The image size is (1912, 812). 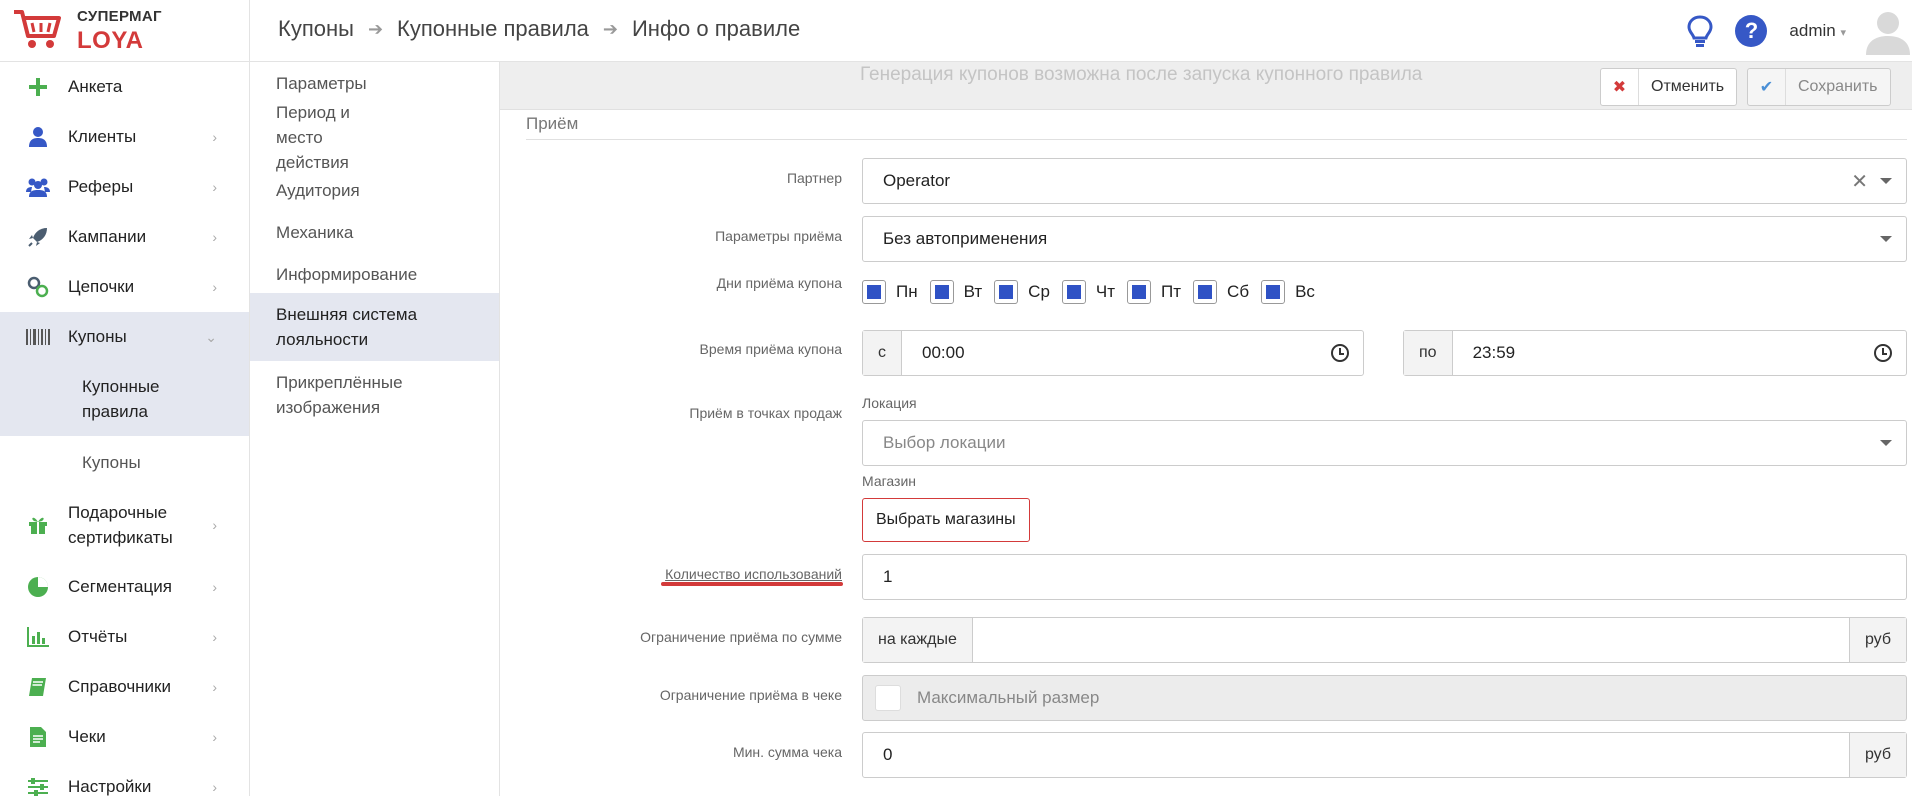 I want to click on barcode-icon, so click(x=38, y=337).